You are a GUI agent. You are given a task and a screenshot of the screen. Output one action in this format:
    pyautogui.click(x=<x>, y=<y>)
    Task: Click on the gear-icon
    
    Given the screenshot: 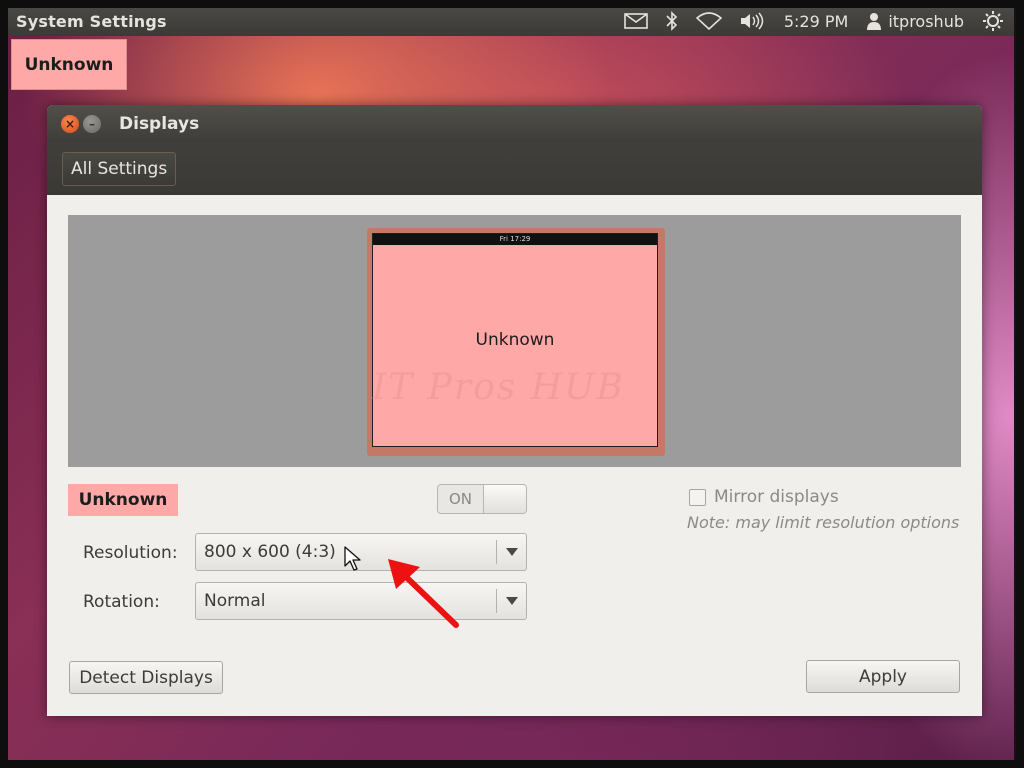 What is the action you would take?
    pyautogui.click(x=993, y=21)
    